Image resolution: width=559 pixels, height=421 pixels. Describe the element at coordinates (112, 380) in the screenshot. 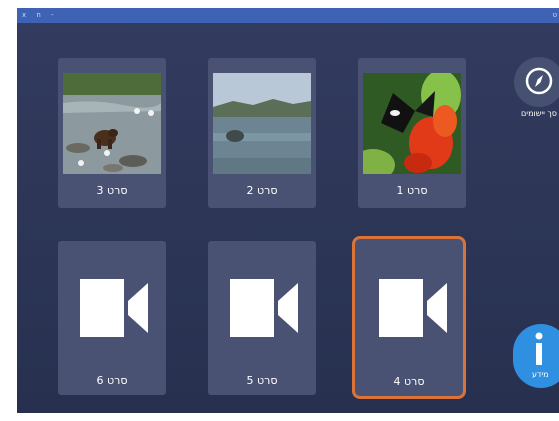

I see `movie-tile-label: סרט 6` at that location.